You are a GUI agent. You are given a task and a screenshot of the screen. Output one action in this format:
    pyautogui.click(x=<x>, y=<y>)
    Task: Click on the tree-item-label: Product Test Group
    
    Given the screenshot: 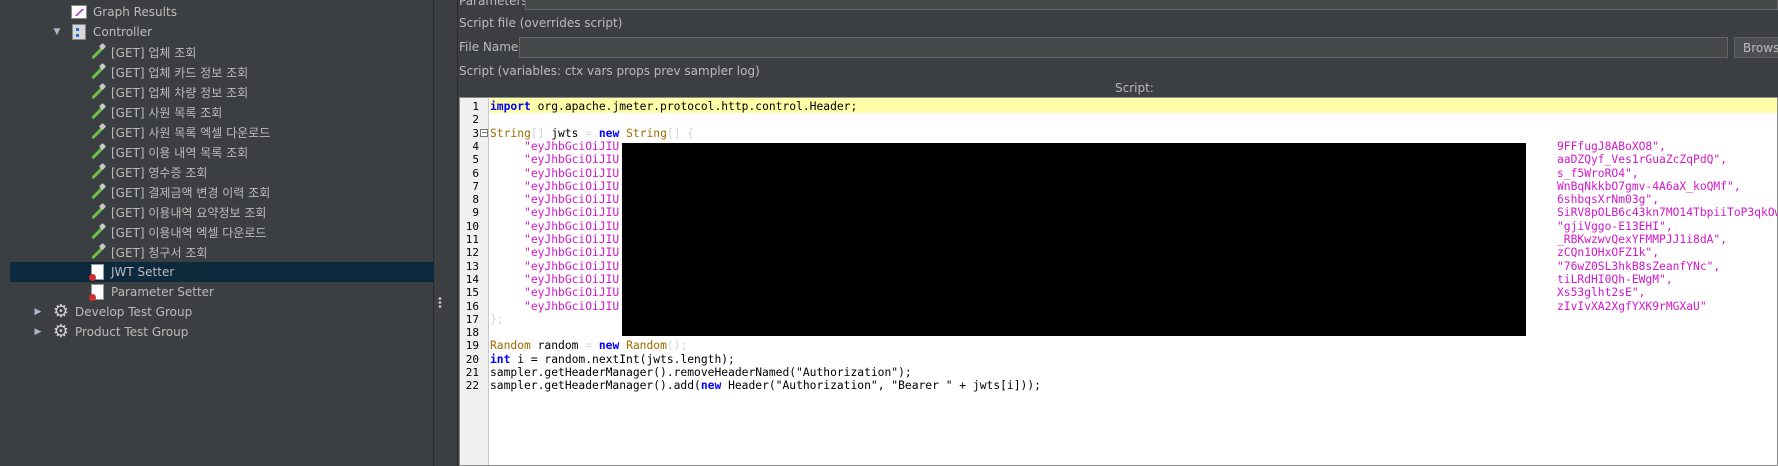 What is the action you would take?
    pyautogui.click(x=132, y=332)
    